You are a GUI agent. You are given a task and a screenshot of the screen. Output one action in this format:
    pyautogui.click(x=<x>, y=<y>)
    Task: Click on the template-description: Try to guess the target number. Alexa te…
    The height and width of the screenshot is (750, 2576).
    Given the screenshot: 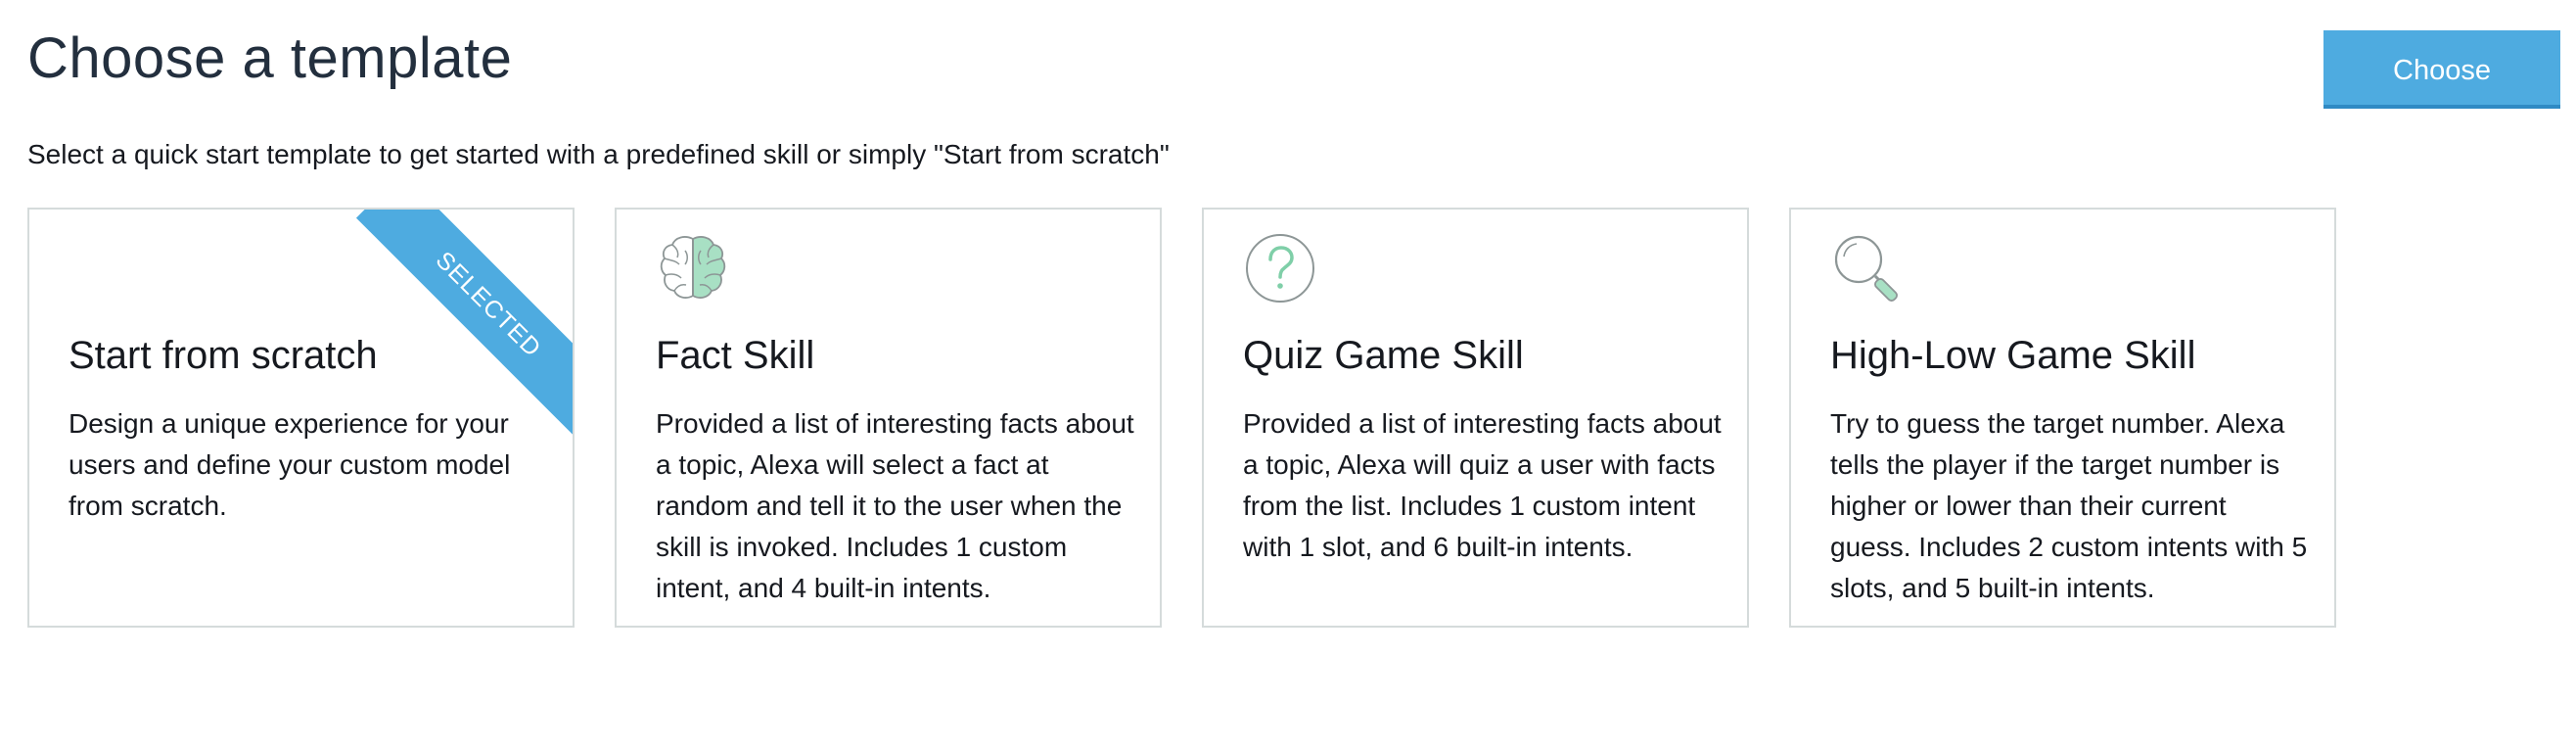 What is the action you would take?
    pyautogui.click(x=2069, y=505)
    